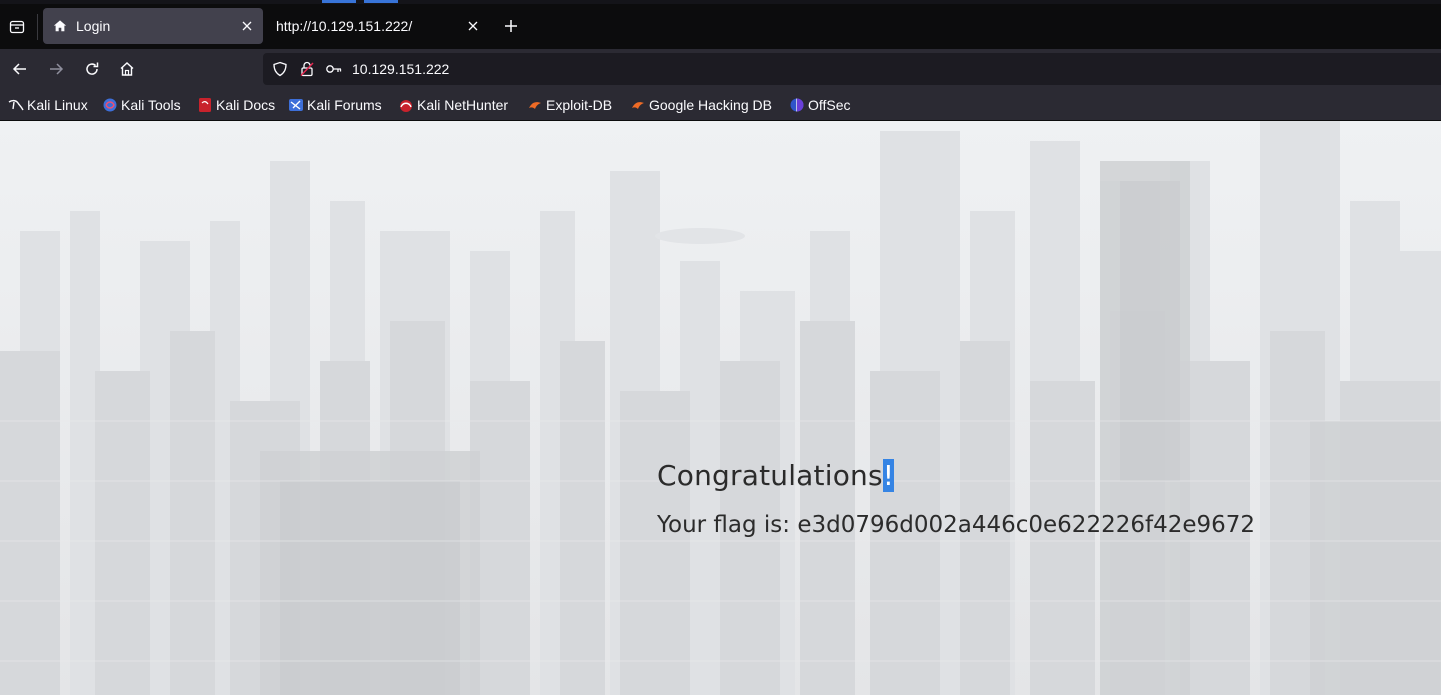 The width and height of the screenshot is (1441, 695). Describe the element at coordinates (956, 475) in the screenshot. I see `congratulations-heading: Congratulations!` at that location.